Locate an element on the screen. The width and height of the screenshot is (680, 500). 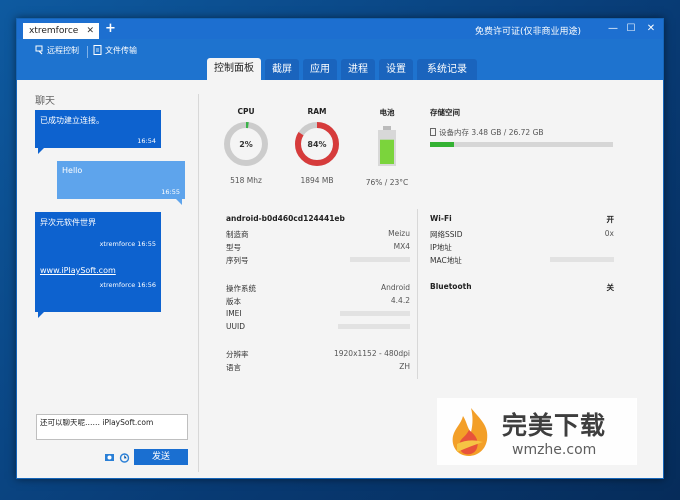
cpu-gauge: CPU 2% 518 Mhz is located at coordinates (246, 146).